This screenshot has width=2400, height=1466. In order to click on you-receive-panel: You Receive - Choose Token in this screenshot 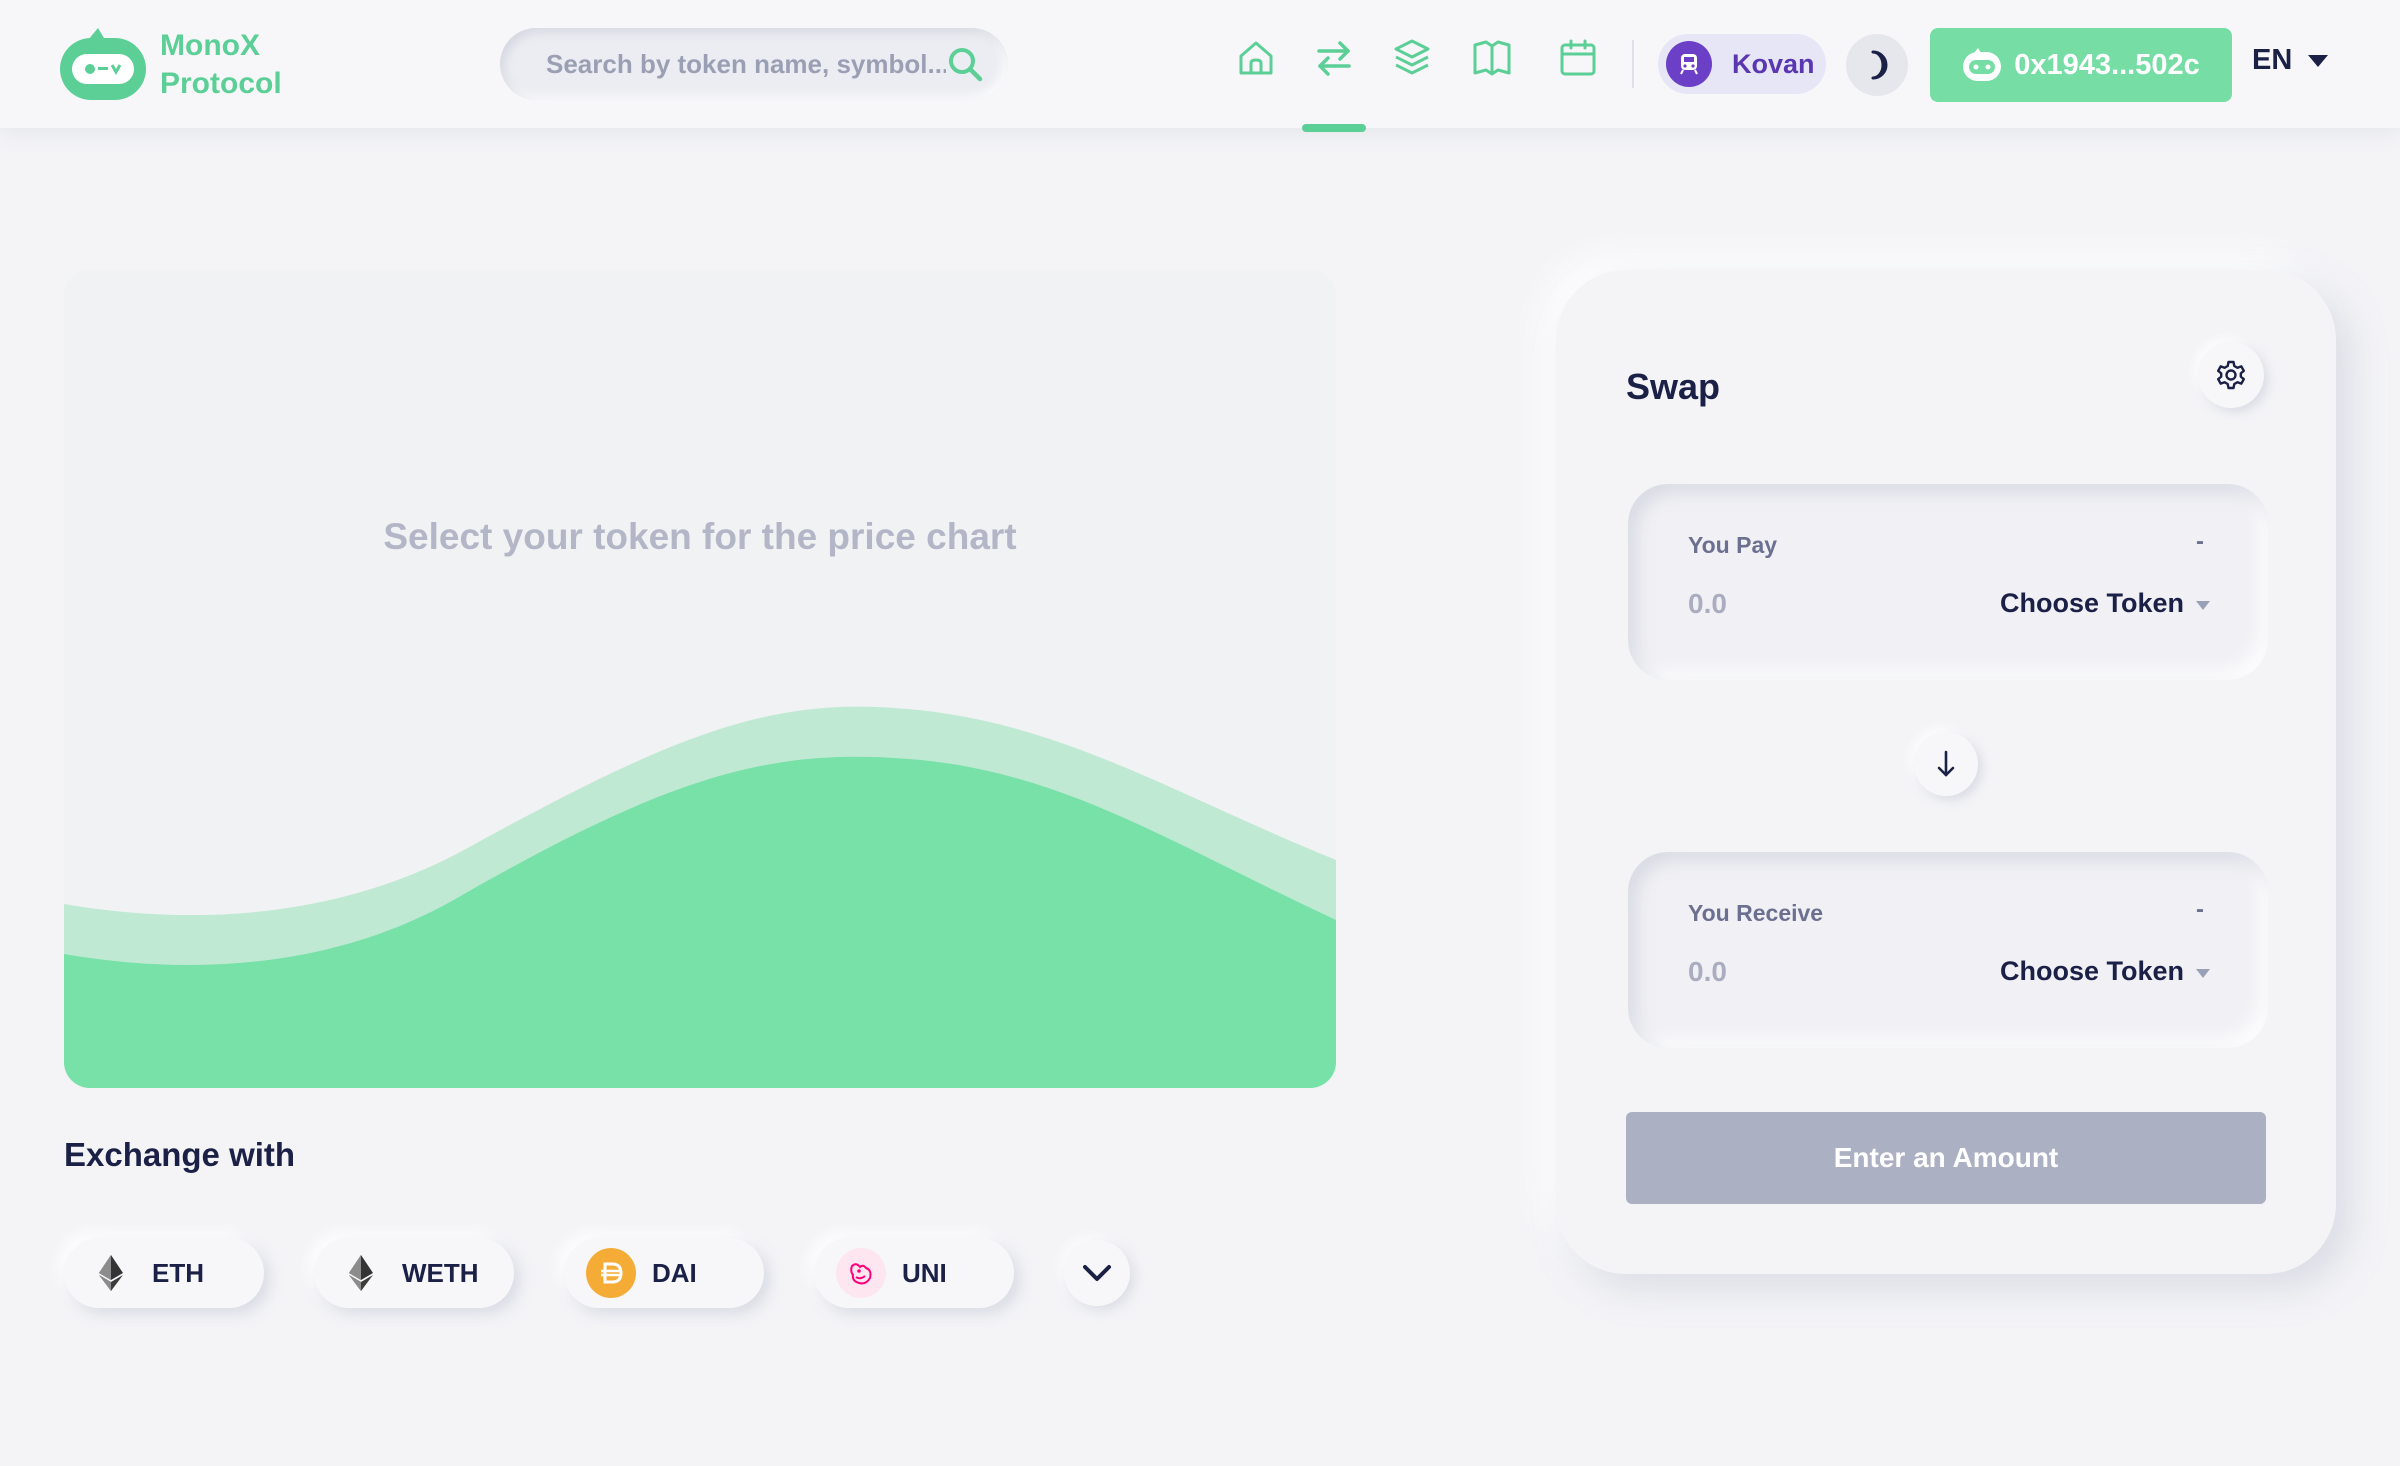, I will do `click(1948, 950)`.